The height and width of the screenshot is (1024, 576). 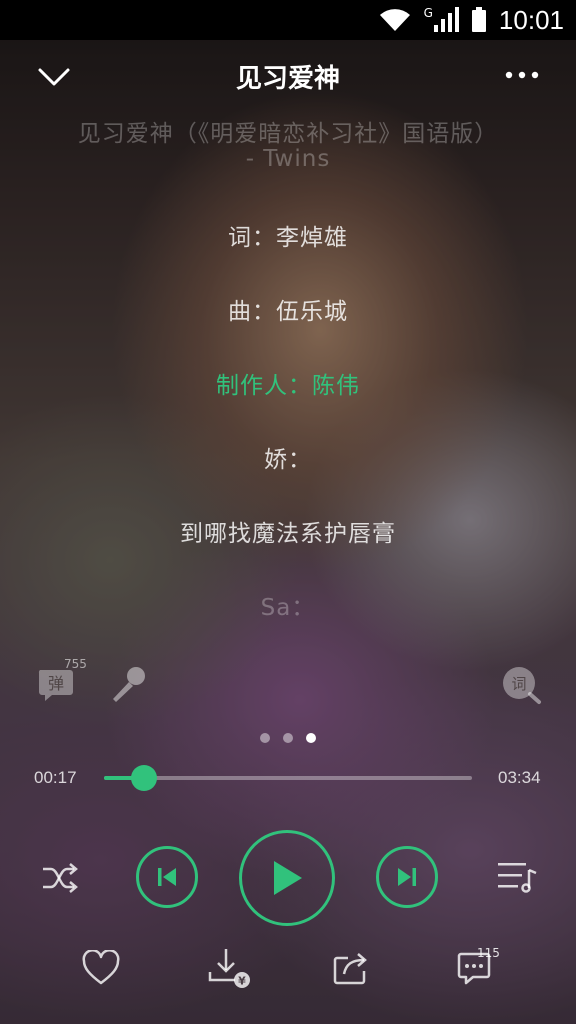 I want to click on download-paid-icon: ¥, so click(x=229, y=968).